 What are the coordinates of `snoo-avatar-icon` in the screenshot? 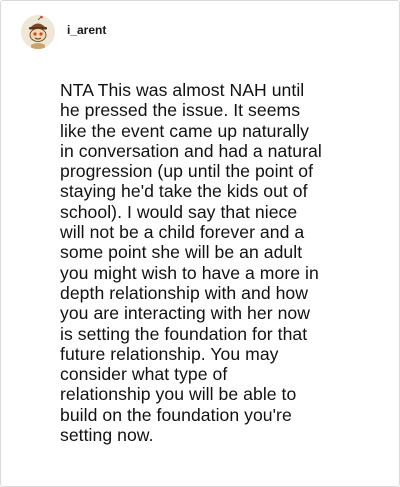 It's located at (38, 32).